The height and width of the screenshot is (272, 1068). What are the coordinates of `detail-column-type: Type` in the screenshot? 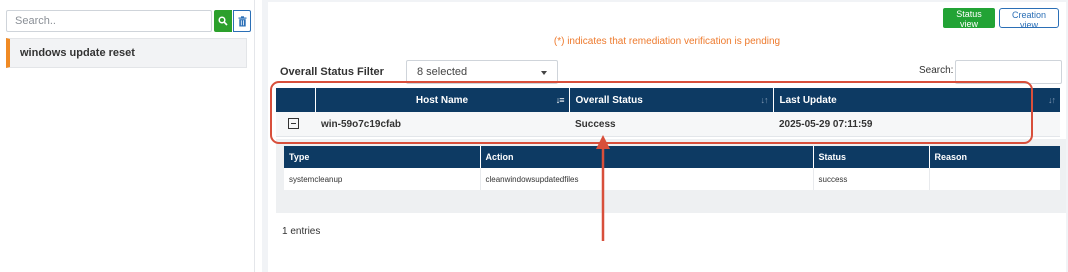 It's located at (382, 157).